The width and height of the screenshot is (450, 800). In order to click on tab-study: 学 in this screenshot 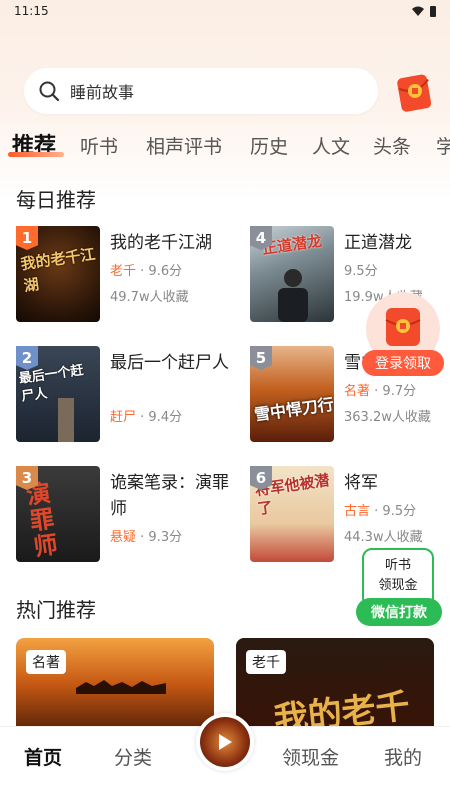, I will do `click(443, 145)`.